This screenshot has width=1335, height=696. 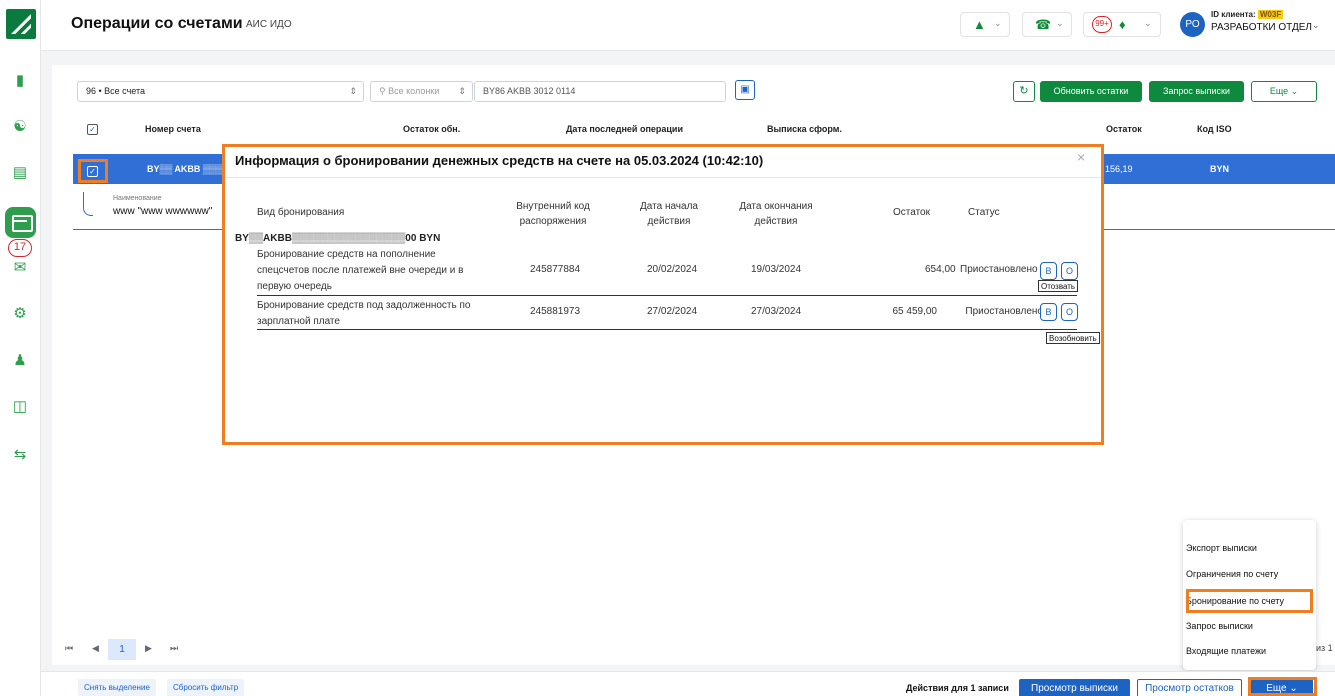 What do you see at coordinates (148, 648) in the screenshot?
I see `next-page-icon: ▶` at bounding box center [148, 648].